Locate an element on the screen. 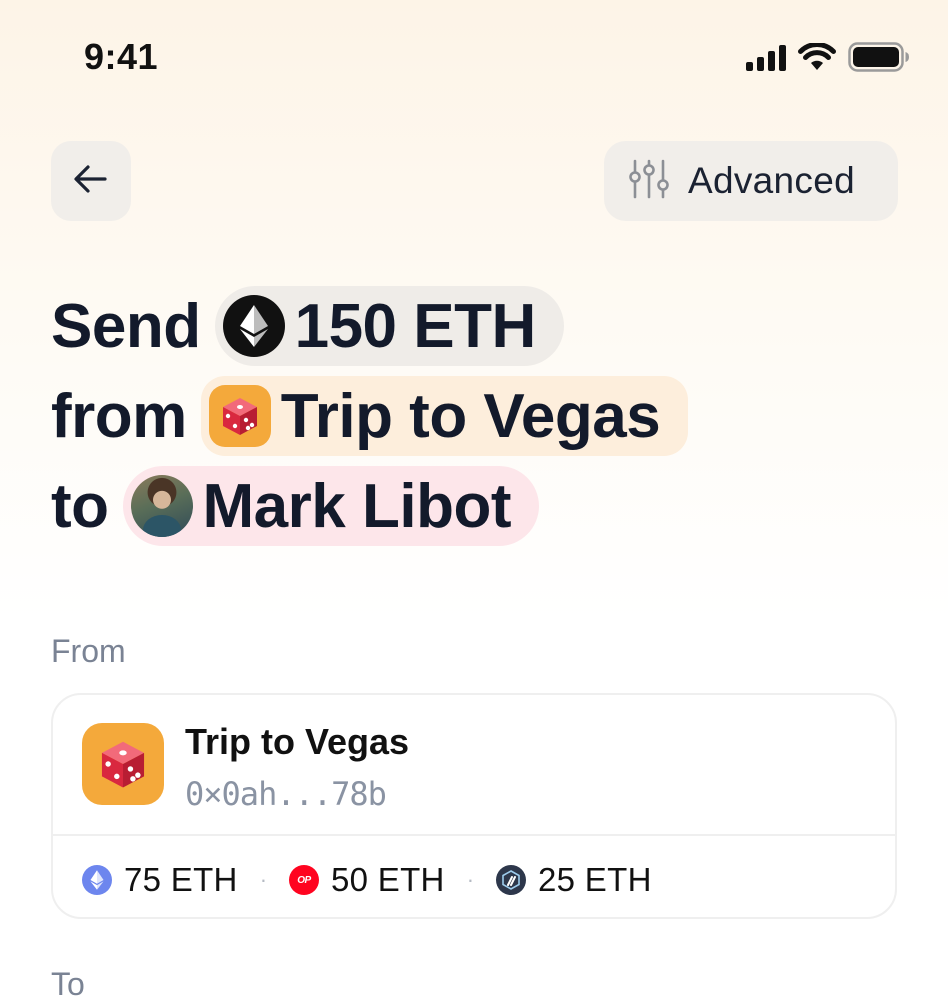  balance-optimism: OP 50 ETH is located at coordinates (367, 880).